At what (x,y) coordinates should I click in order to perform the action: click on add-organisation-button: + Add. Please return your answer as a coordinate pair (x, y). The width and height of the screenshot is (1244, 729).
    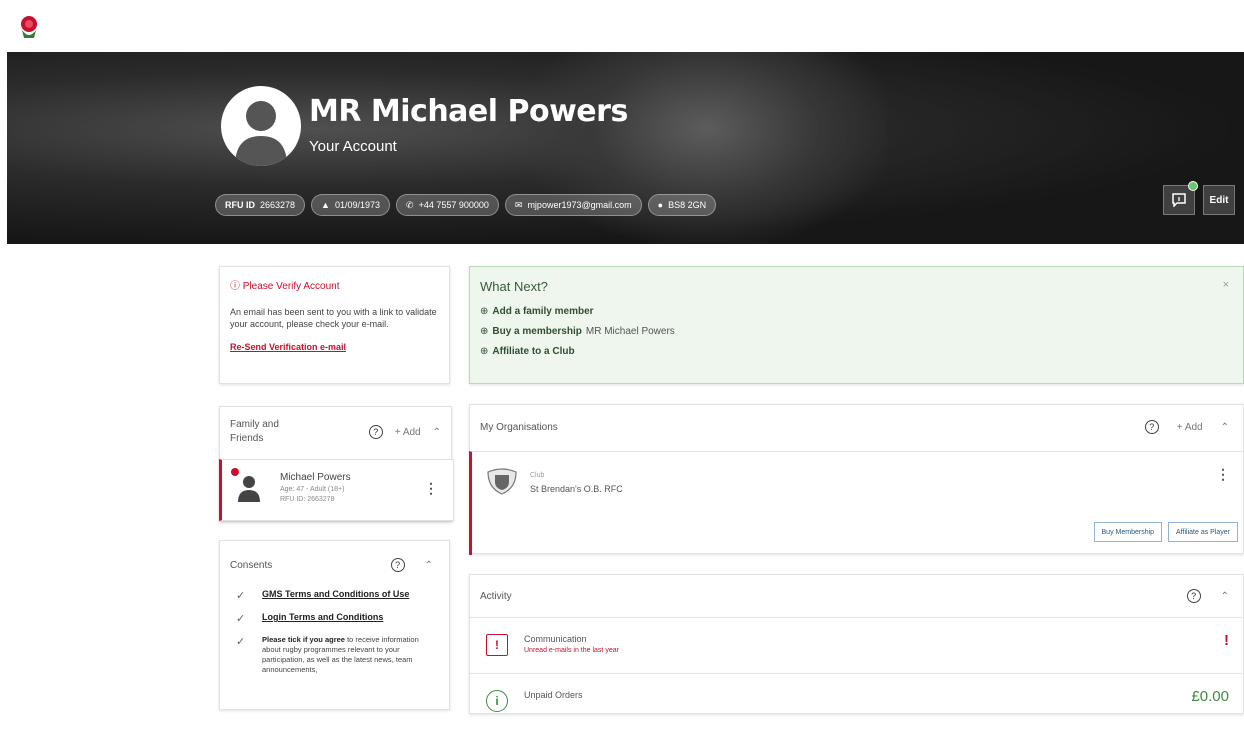
    Looking at the image, I should click on (1190, 427).